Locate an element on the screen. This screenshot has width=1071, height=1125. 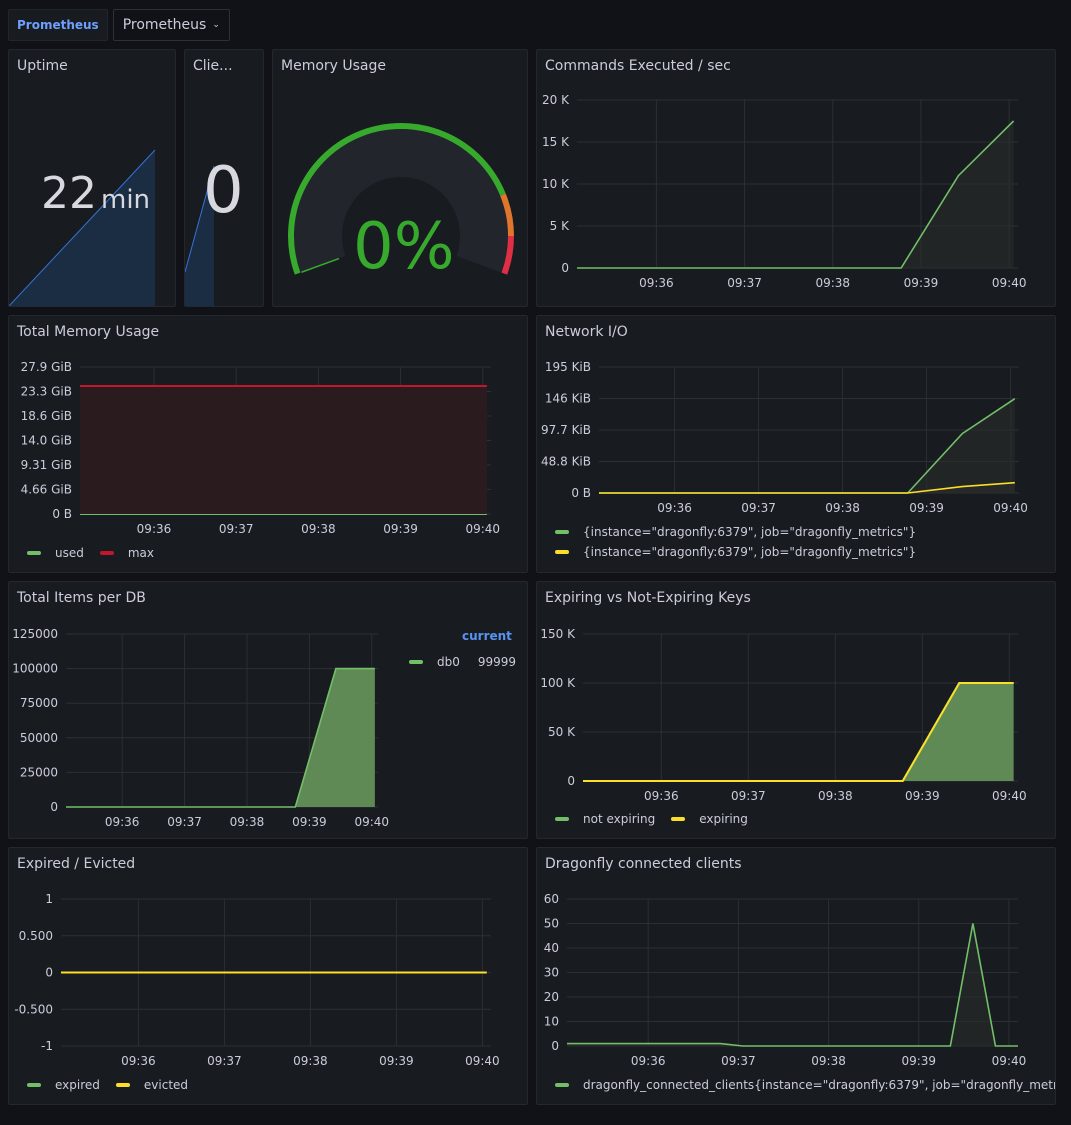
legend-label: max is located at coordinates (141, 553).